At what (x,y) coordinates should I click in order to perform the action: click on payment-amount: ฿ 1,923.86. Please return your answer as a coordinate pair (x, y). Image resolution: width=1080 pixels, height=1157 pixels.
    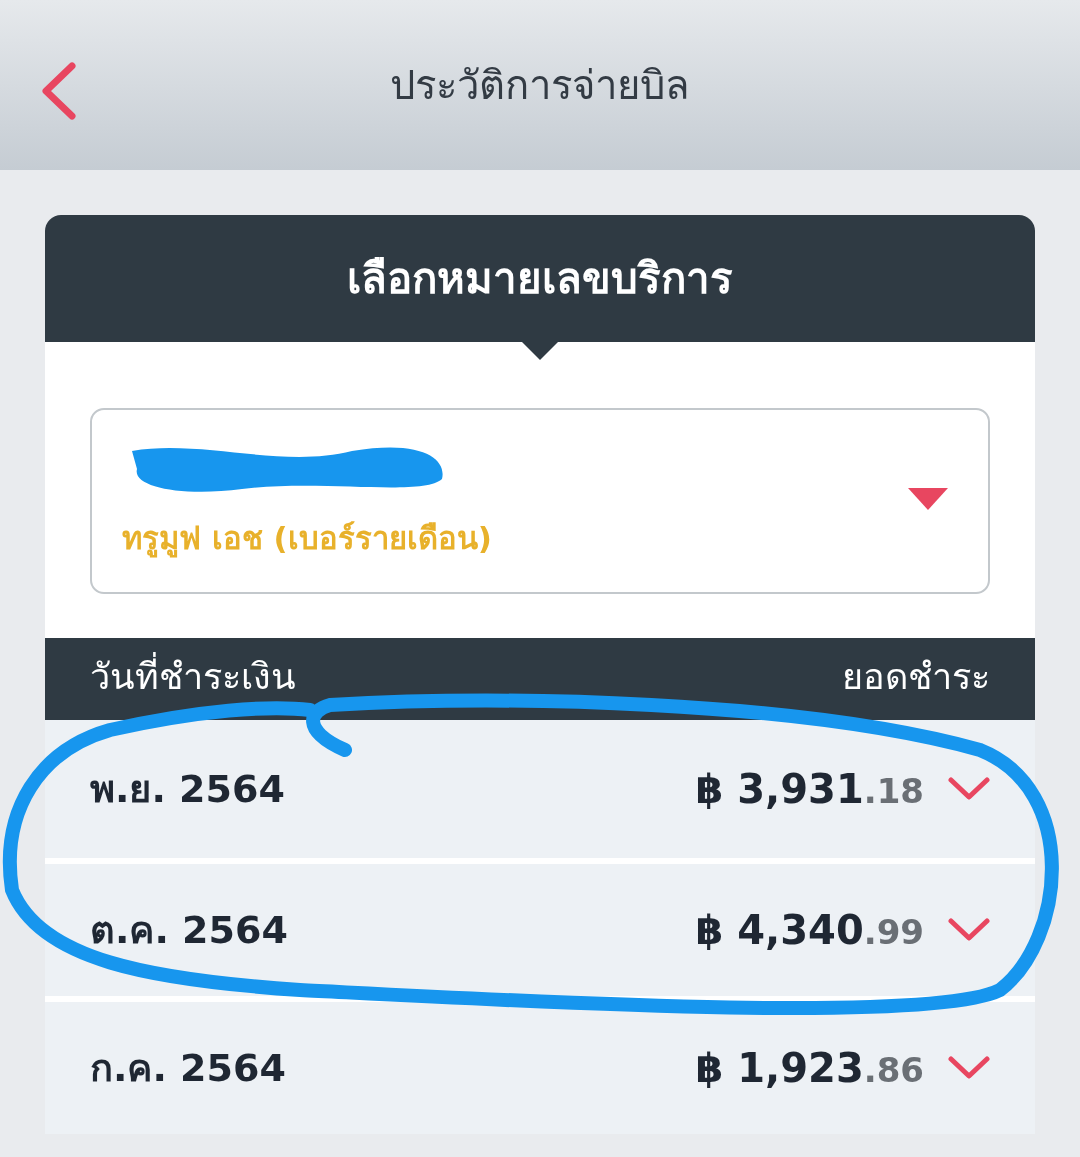
    Looking at the image, I should click on (809, 1068).